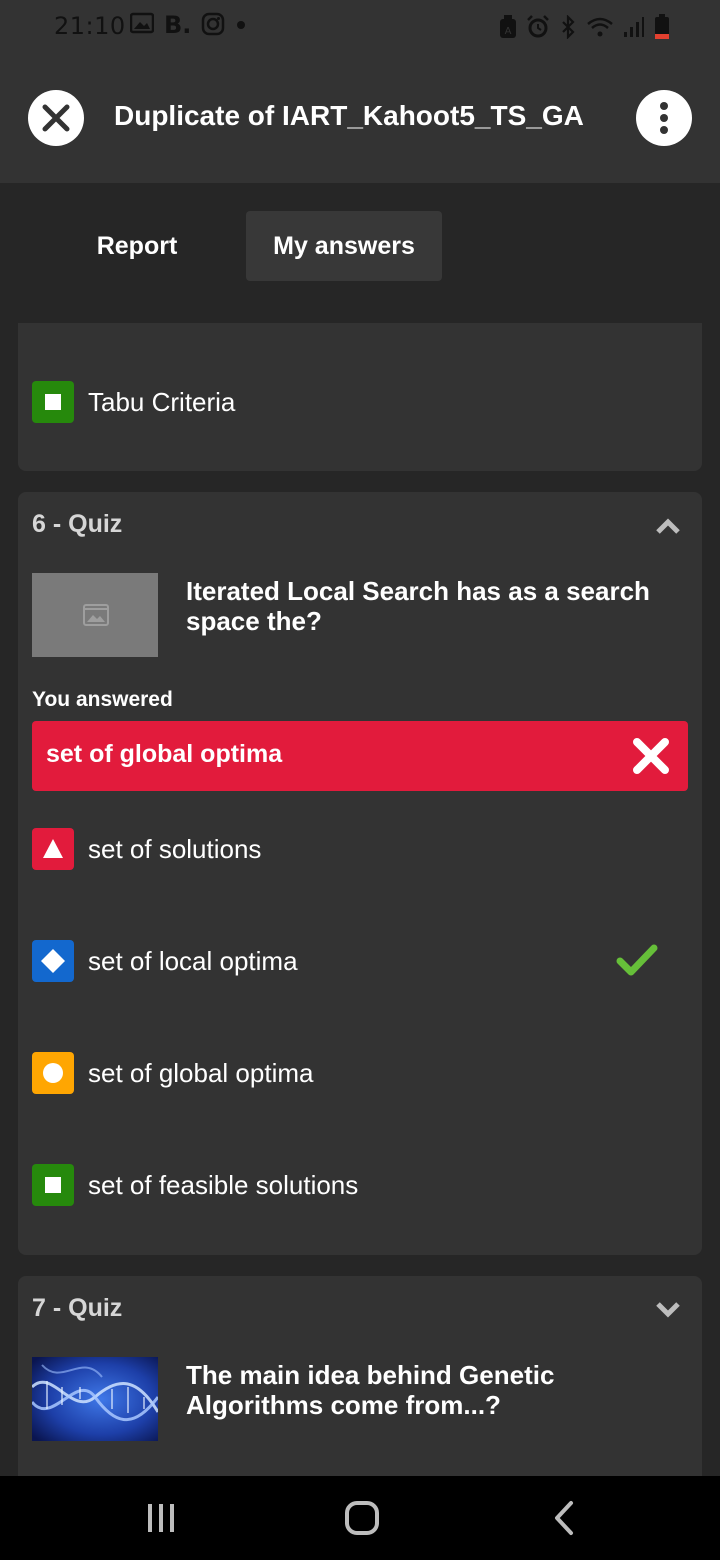  What do you see at coordinates (568, 28) in the screenshot?
I see `bluetooth-icon` at bounding box center [568, 28].